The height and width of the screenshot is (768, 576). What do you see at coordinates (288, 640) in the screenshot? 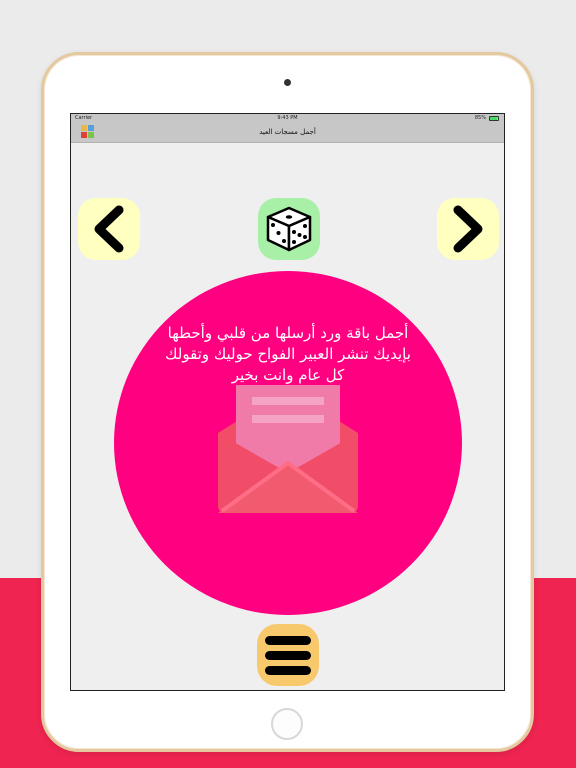
I see `hamburger-menu-icon` at bounding box center [288, 640].